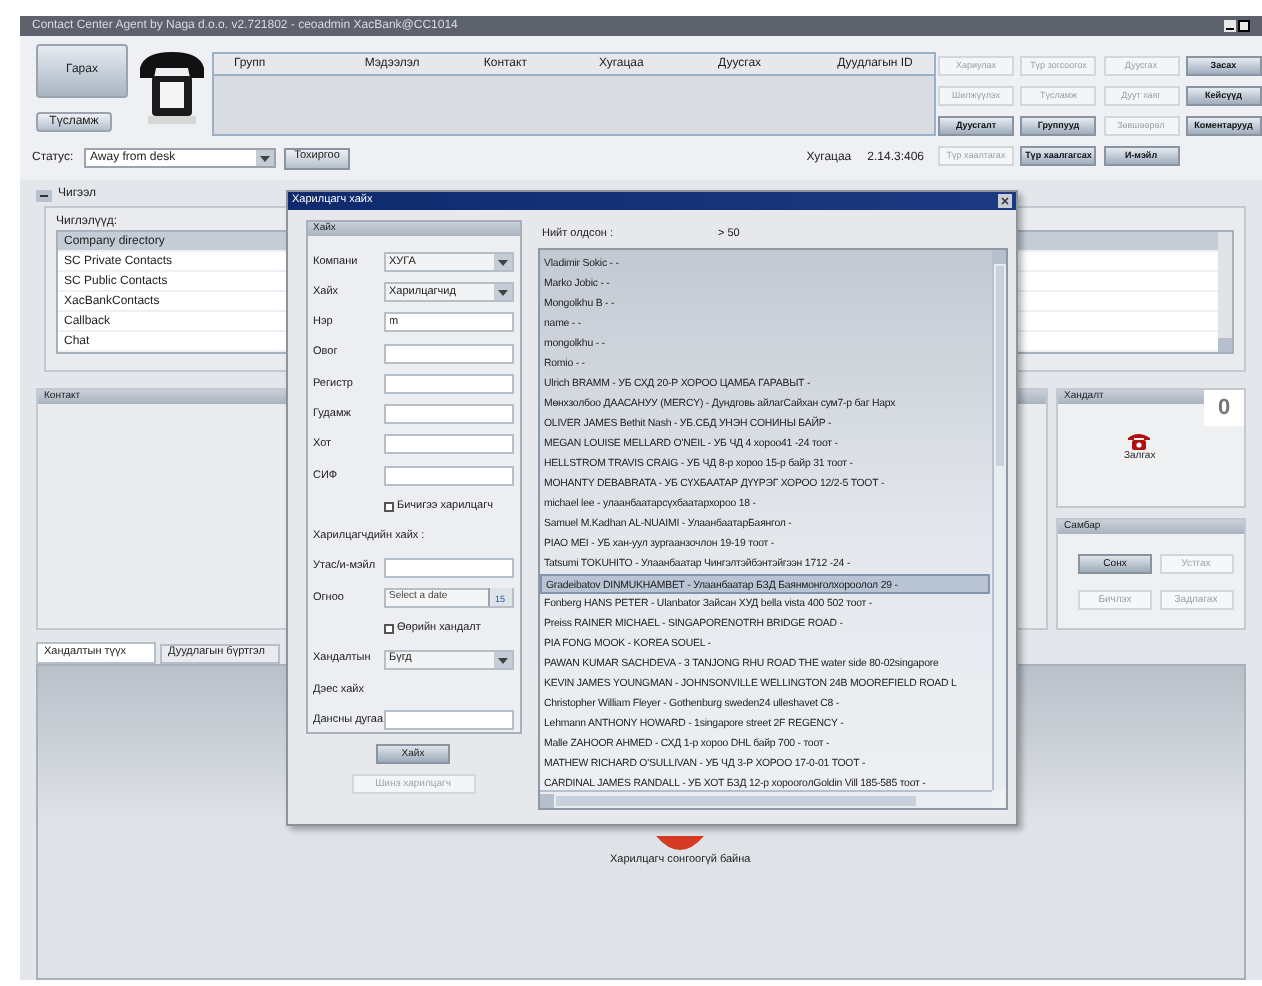  What do you see at coordinates (44, 195) in the screenshot?
I see `collapse-toggle-icon` at bounding box center [44, 195].